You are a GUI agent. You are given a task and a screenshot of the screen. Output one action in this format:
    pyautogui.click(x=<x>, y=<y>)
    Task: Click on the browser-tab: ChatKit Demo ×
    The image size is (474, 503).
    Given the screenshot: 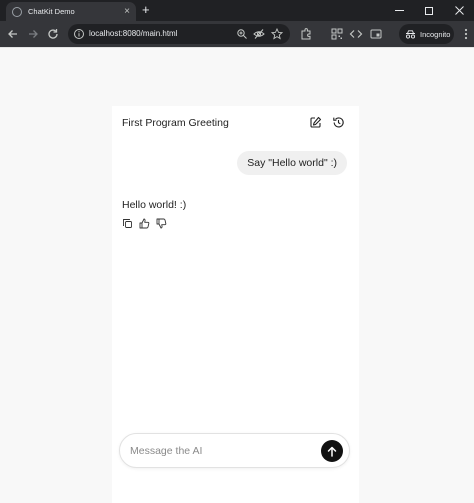 What is the action you would take?
    pyautogui.click(x=71, y=11)
    